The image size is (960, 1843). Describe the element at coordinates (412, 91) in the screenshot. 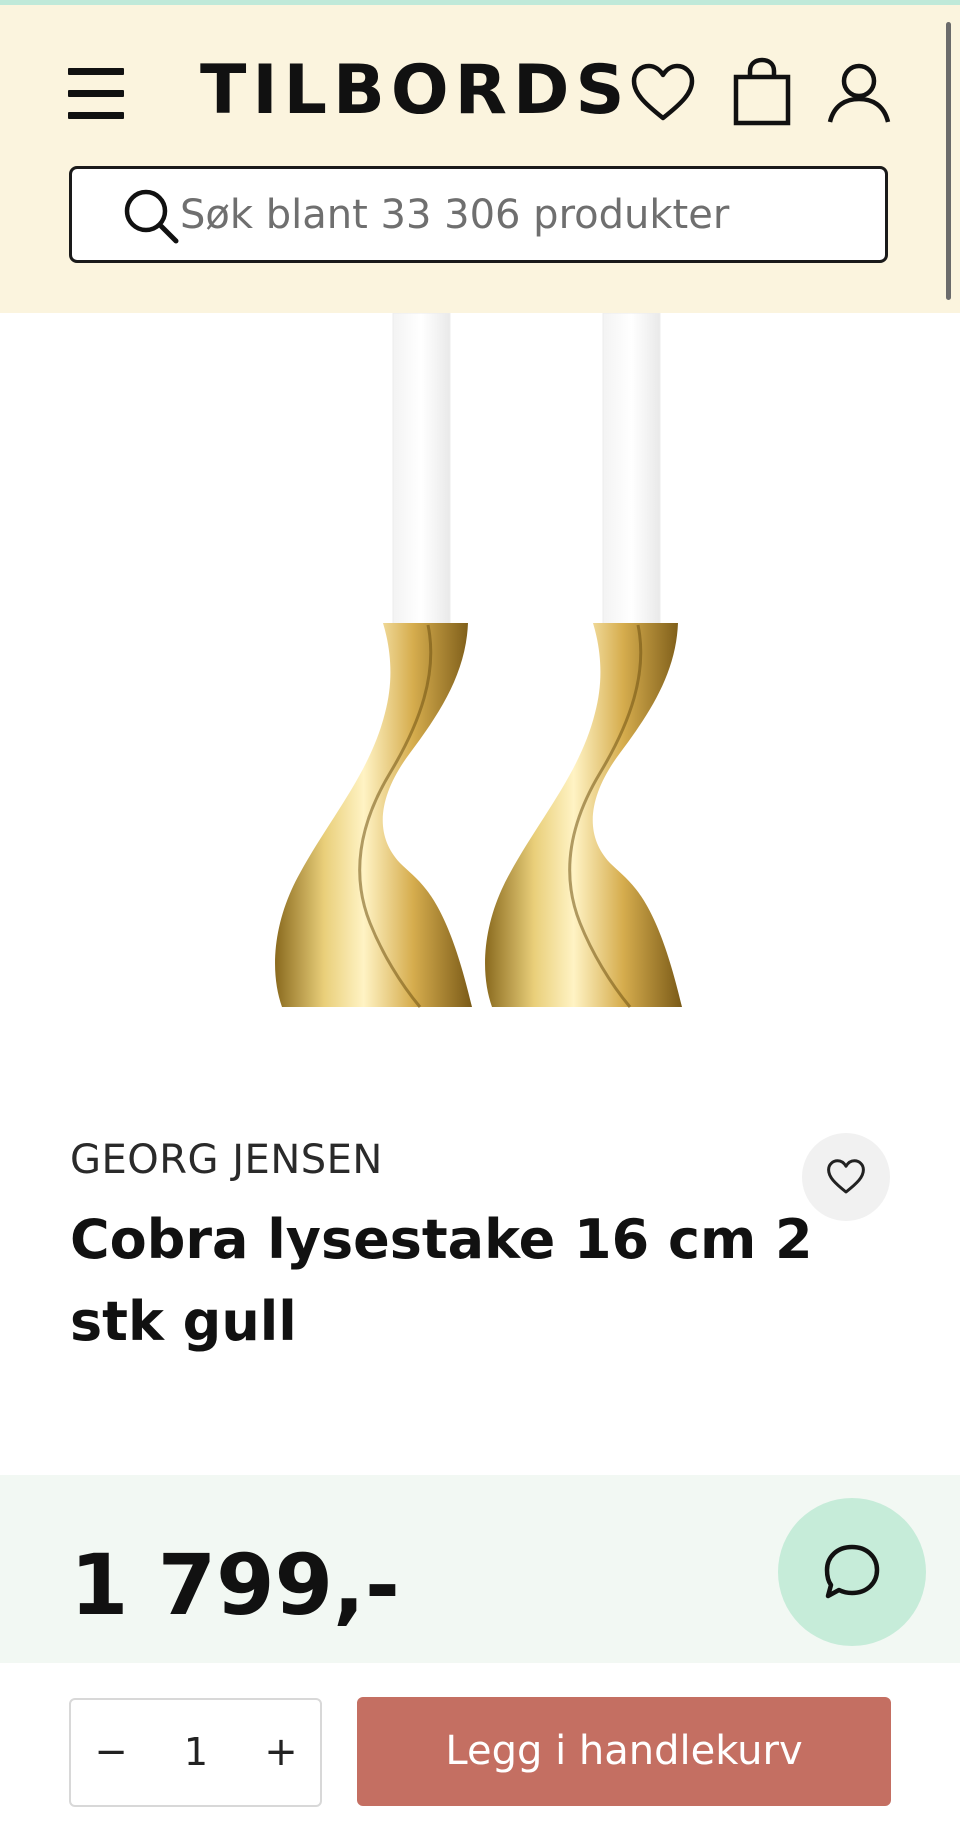

I see `site-logo: TILBORDS` at that location.